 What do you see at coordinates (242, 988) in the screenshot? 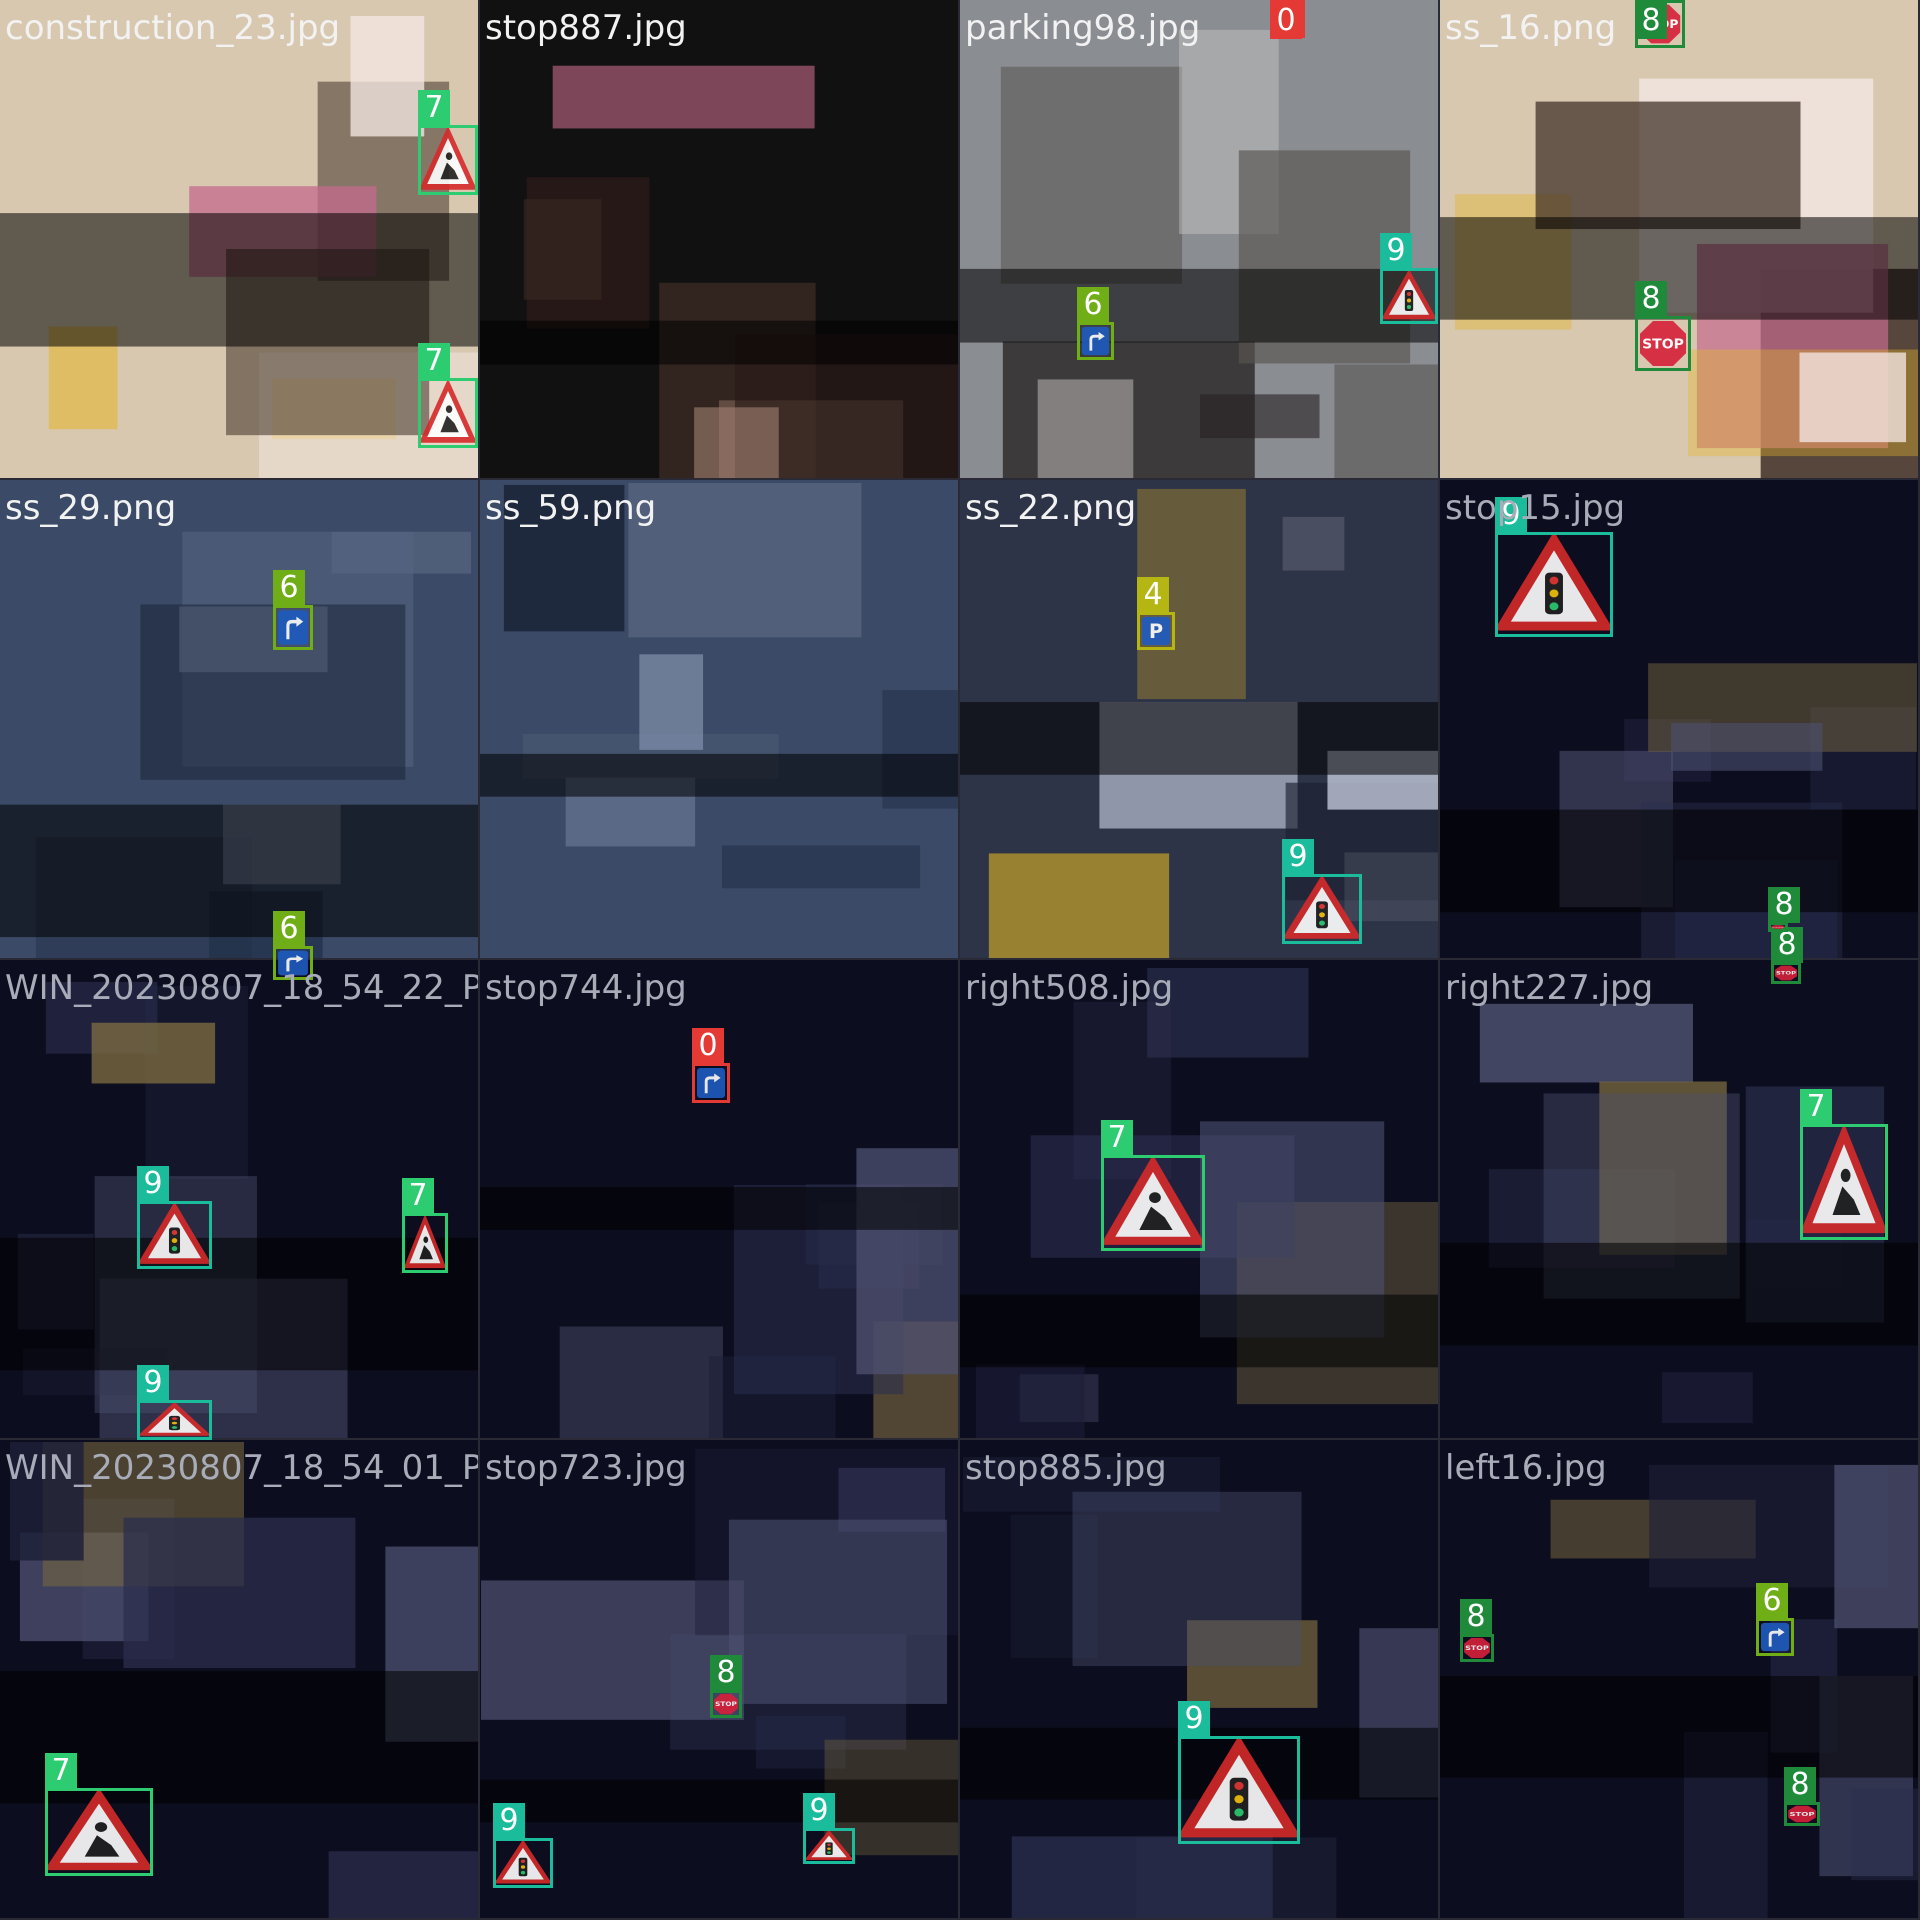
I see `tile-filename-label: WIN_20230807_18_54_22_Pro.jpg` at bounding box center [242, 988].